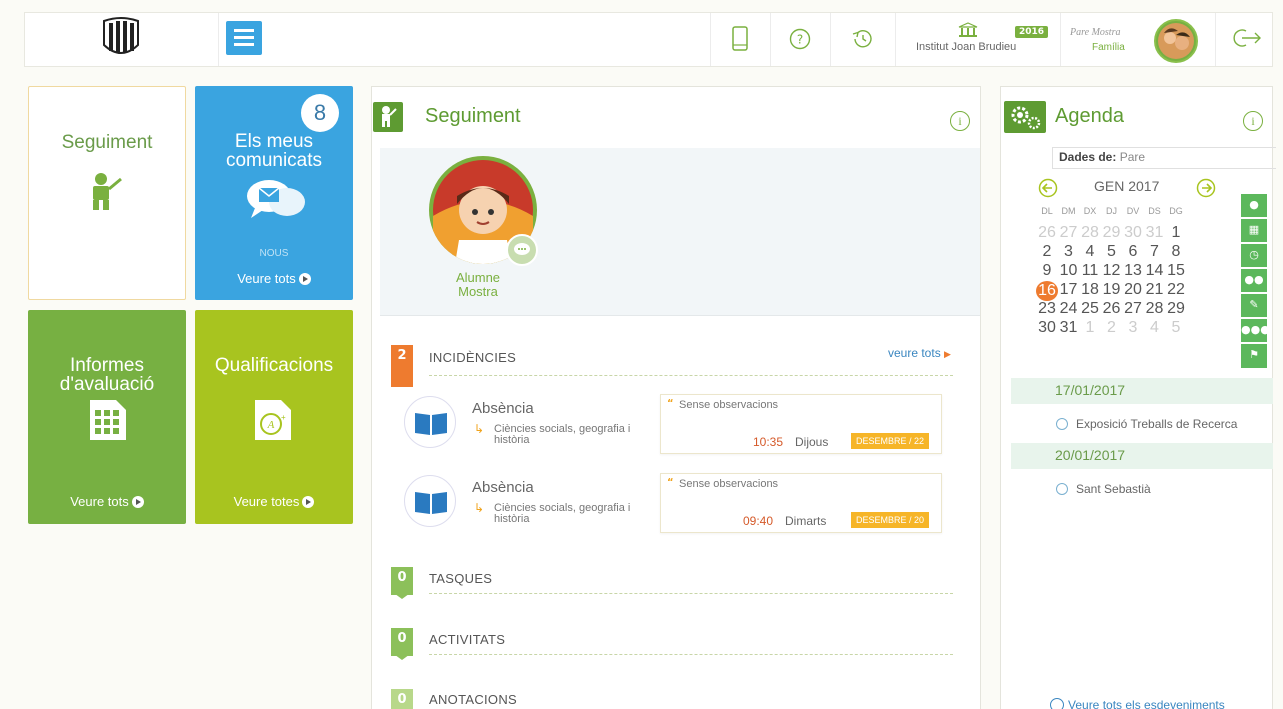  I want to click on event-item: Exposició Treballs de Recerca, so click(1146, 424).